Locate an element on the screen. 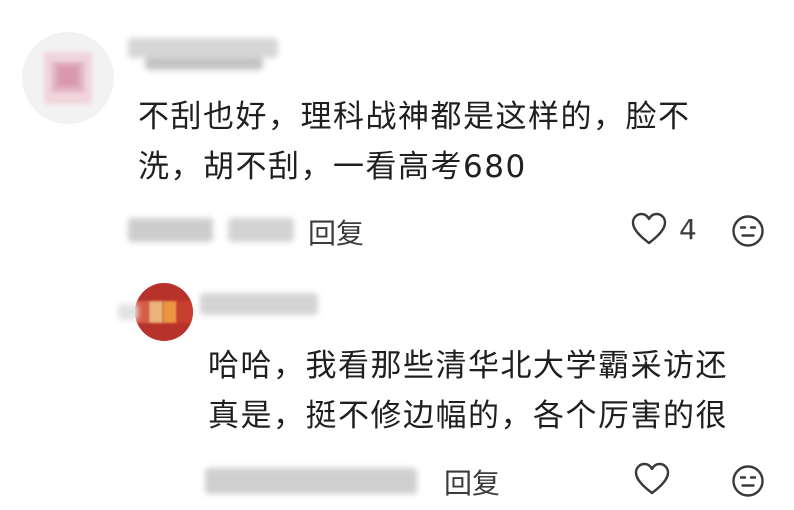 The width and height of the screenshot is (794, 510). like-button is located at coordinates (658, 479).